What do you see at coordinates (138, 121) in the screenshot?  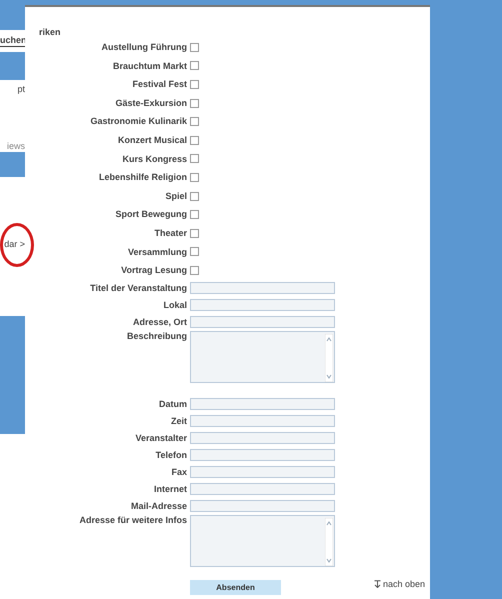 I see `checkbox-label: Gastronomie Kulinarik` at bounding box center [138, 121].